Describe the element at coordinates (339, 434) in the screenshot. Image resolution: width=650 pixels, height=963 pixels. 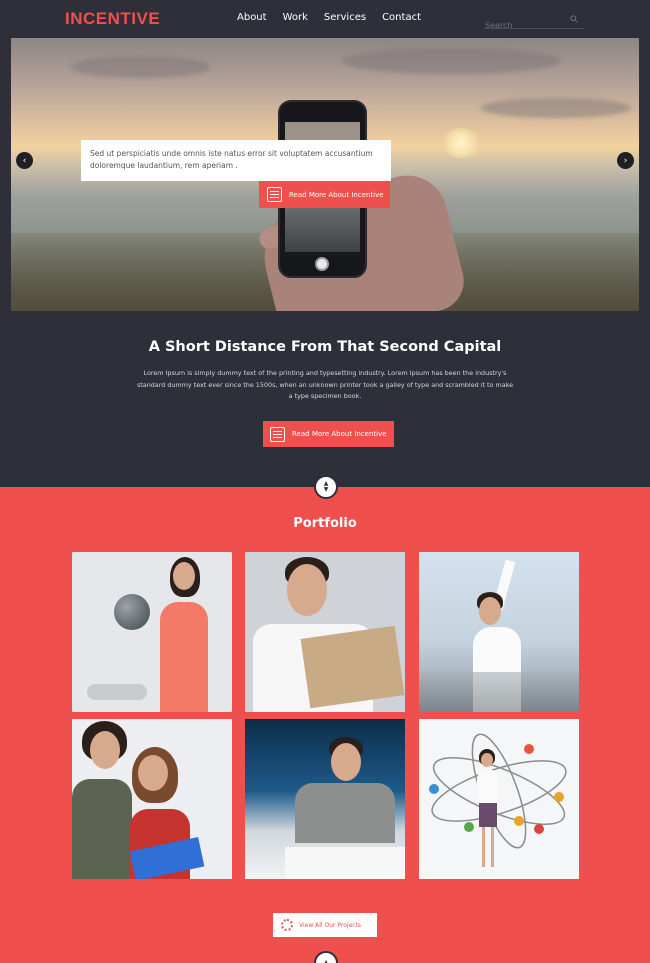
I see `intro-read-more-label: Read More About Incentive` at that location.